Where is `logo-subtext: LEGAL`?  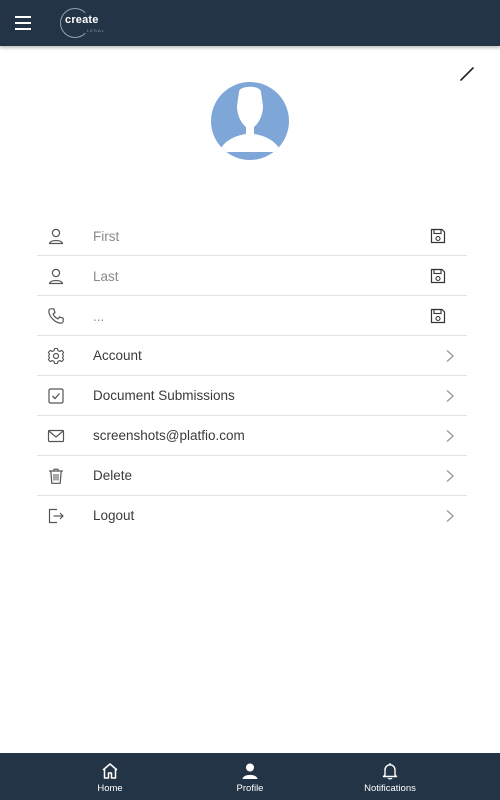
logo-subtext: LEGAL is located at coordinates (96, 30).